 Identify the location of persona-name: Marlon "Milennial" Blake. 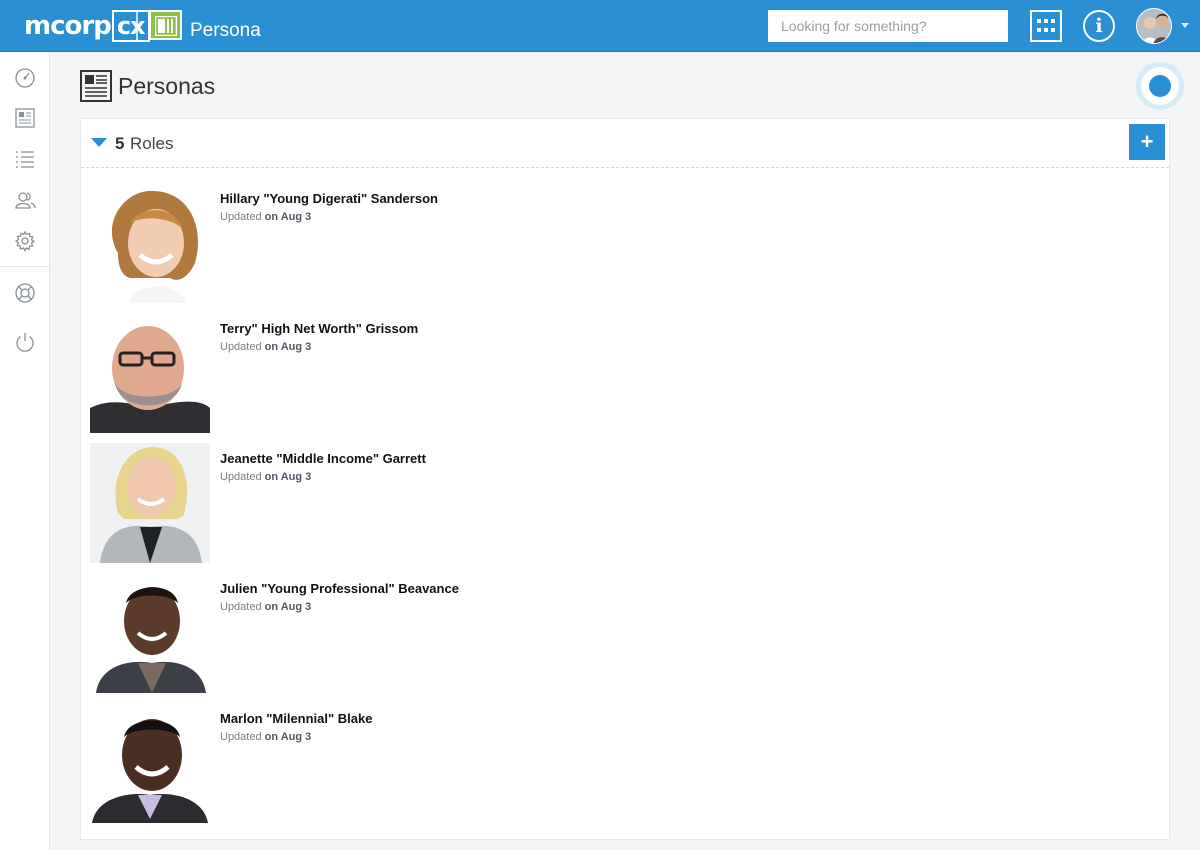
(296, 718).